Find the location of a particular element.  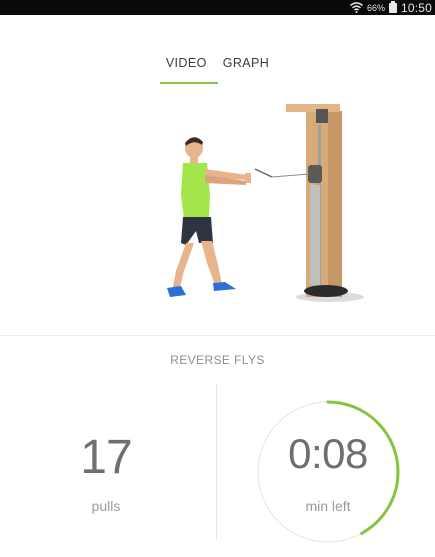

wifi-icon is located at coordinates (356, 7).